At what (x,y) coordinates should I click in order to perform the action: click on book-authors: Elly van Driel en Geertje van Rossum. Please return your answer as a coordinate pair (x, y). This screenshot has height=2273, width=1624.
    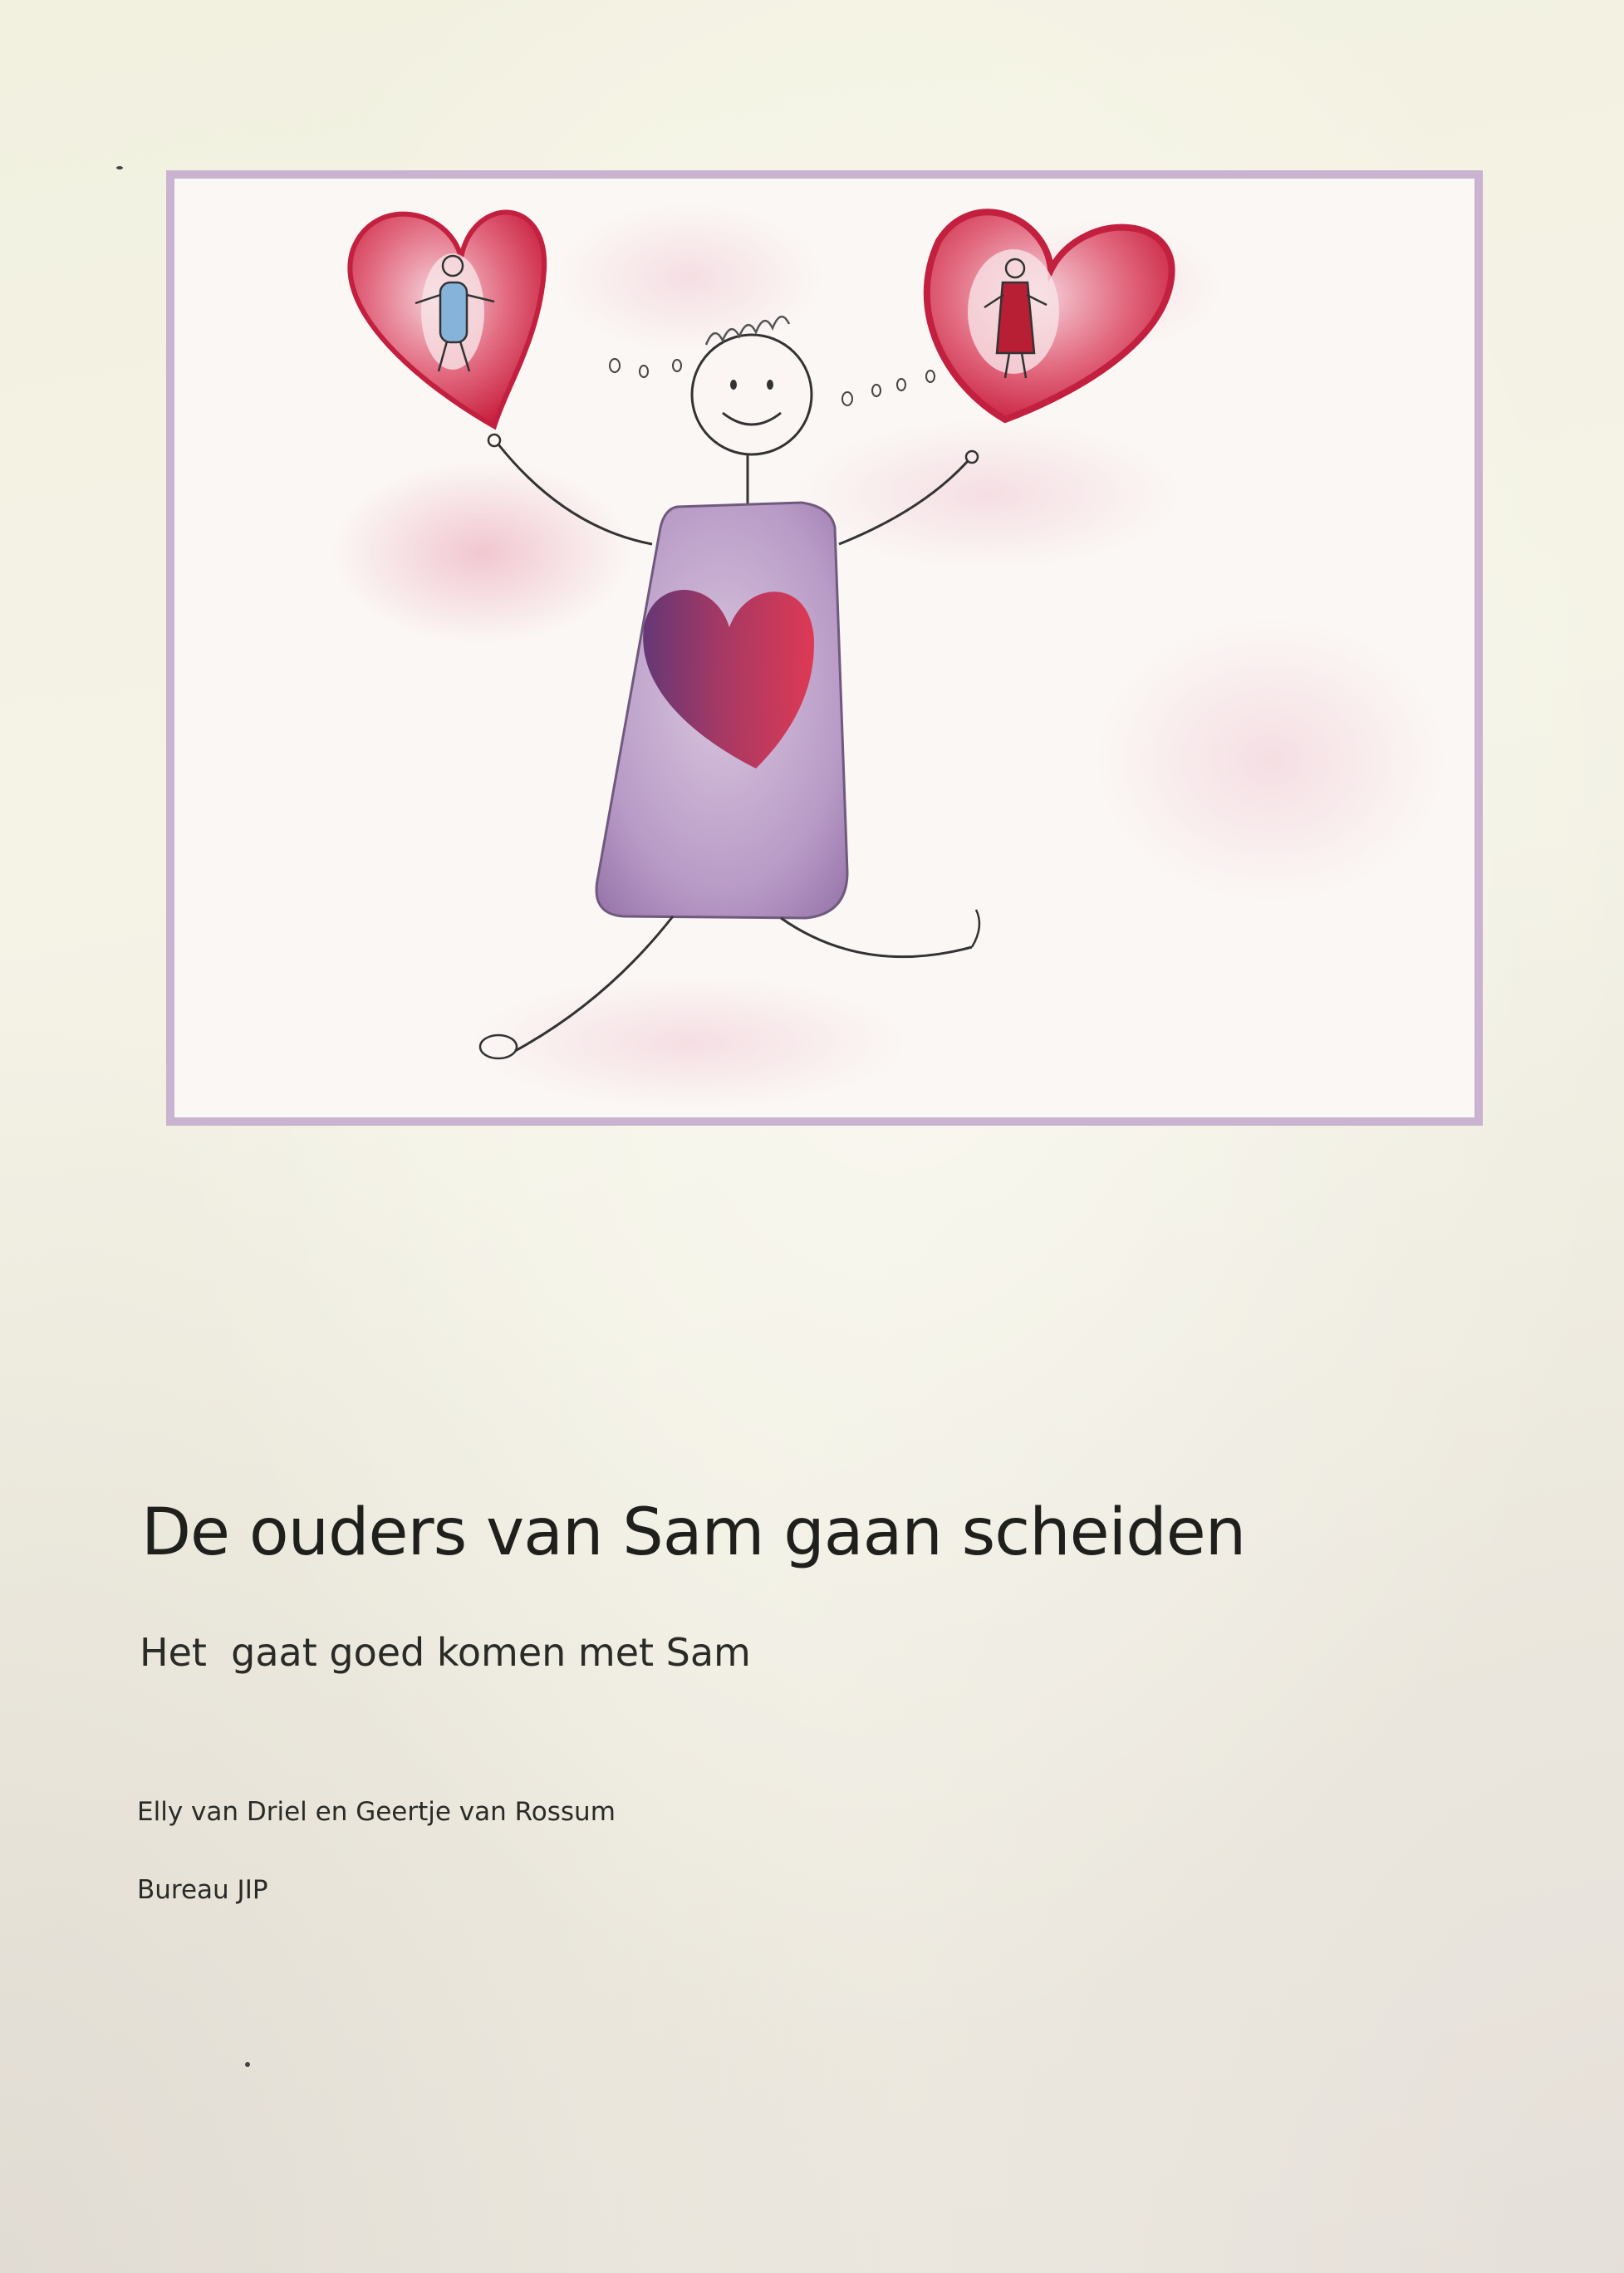
    Looking at the image, I should click on (376, 1812).